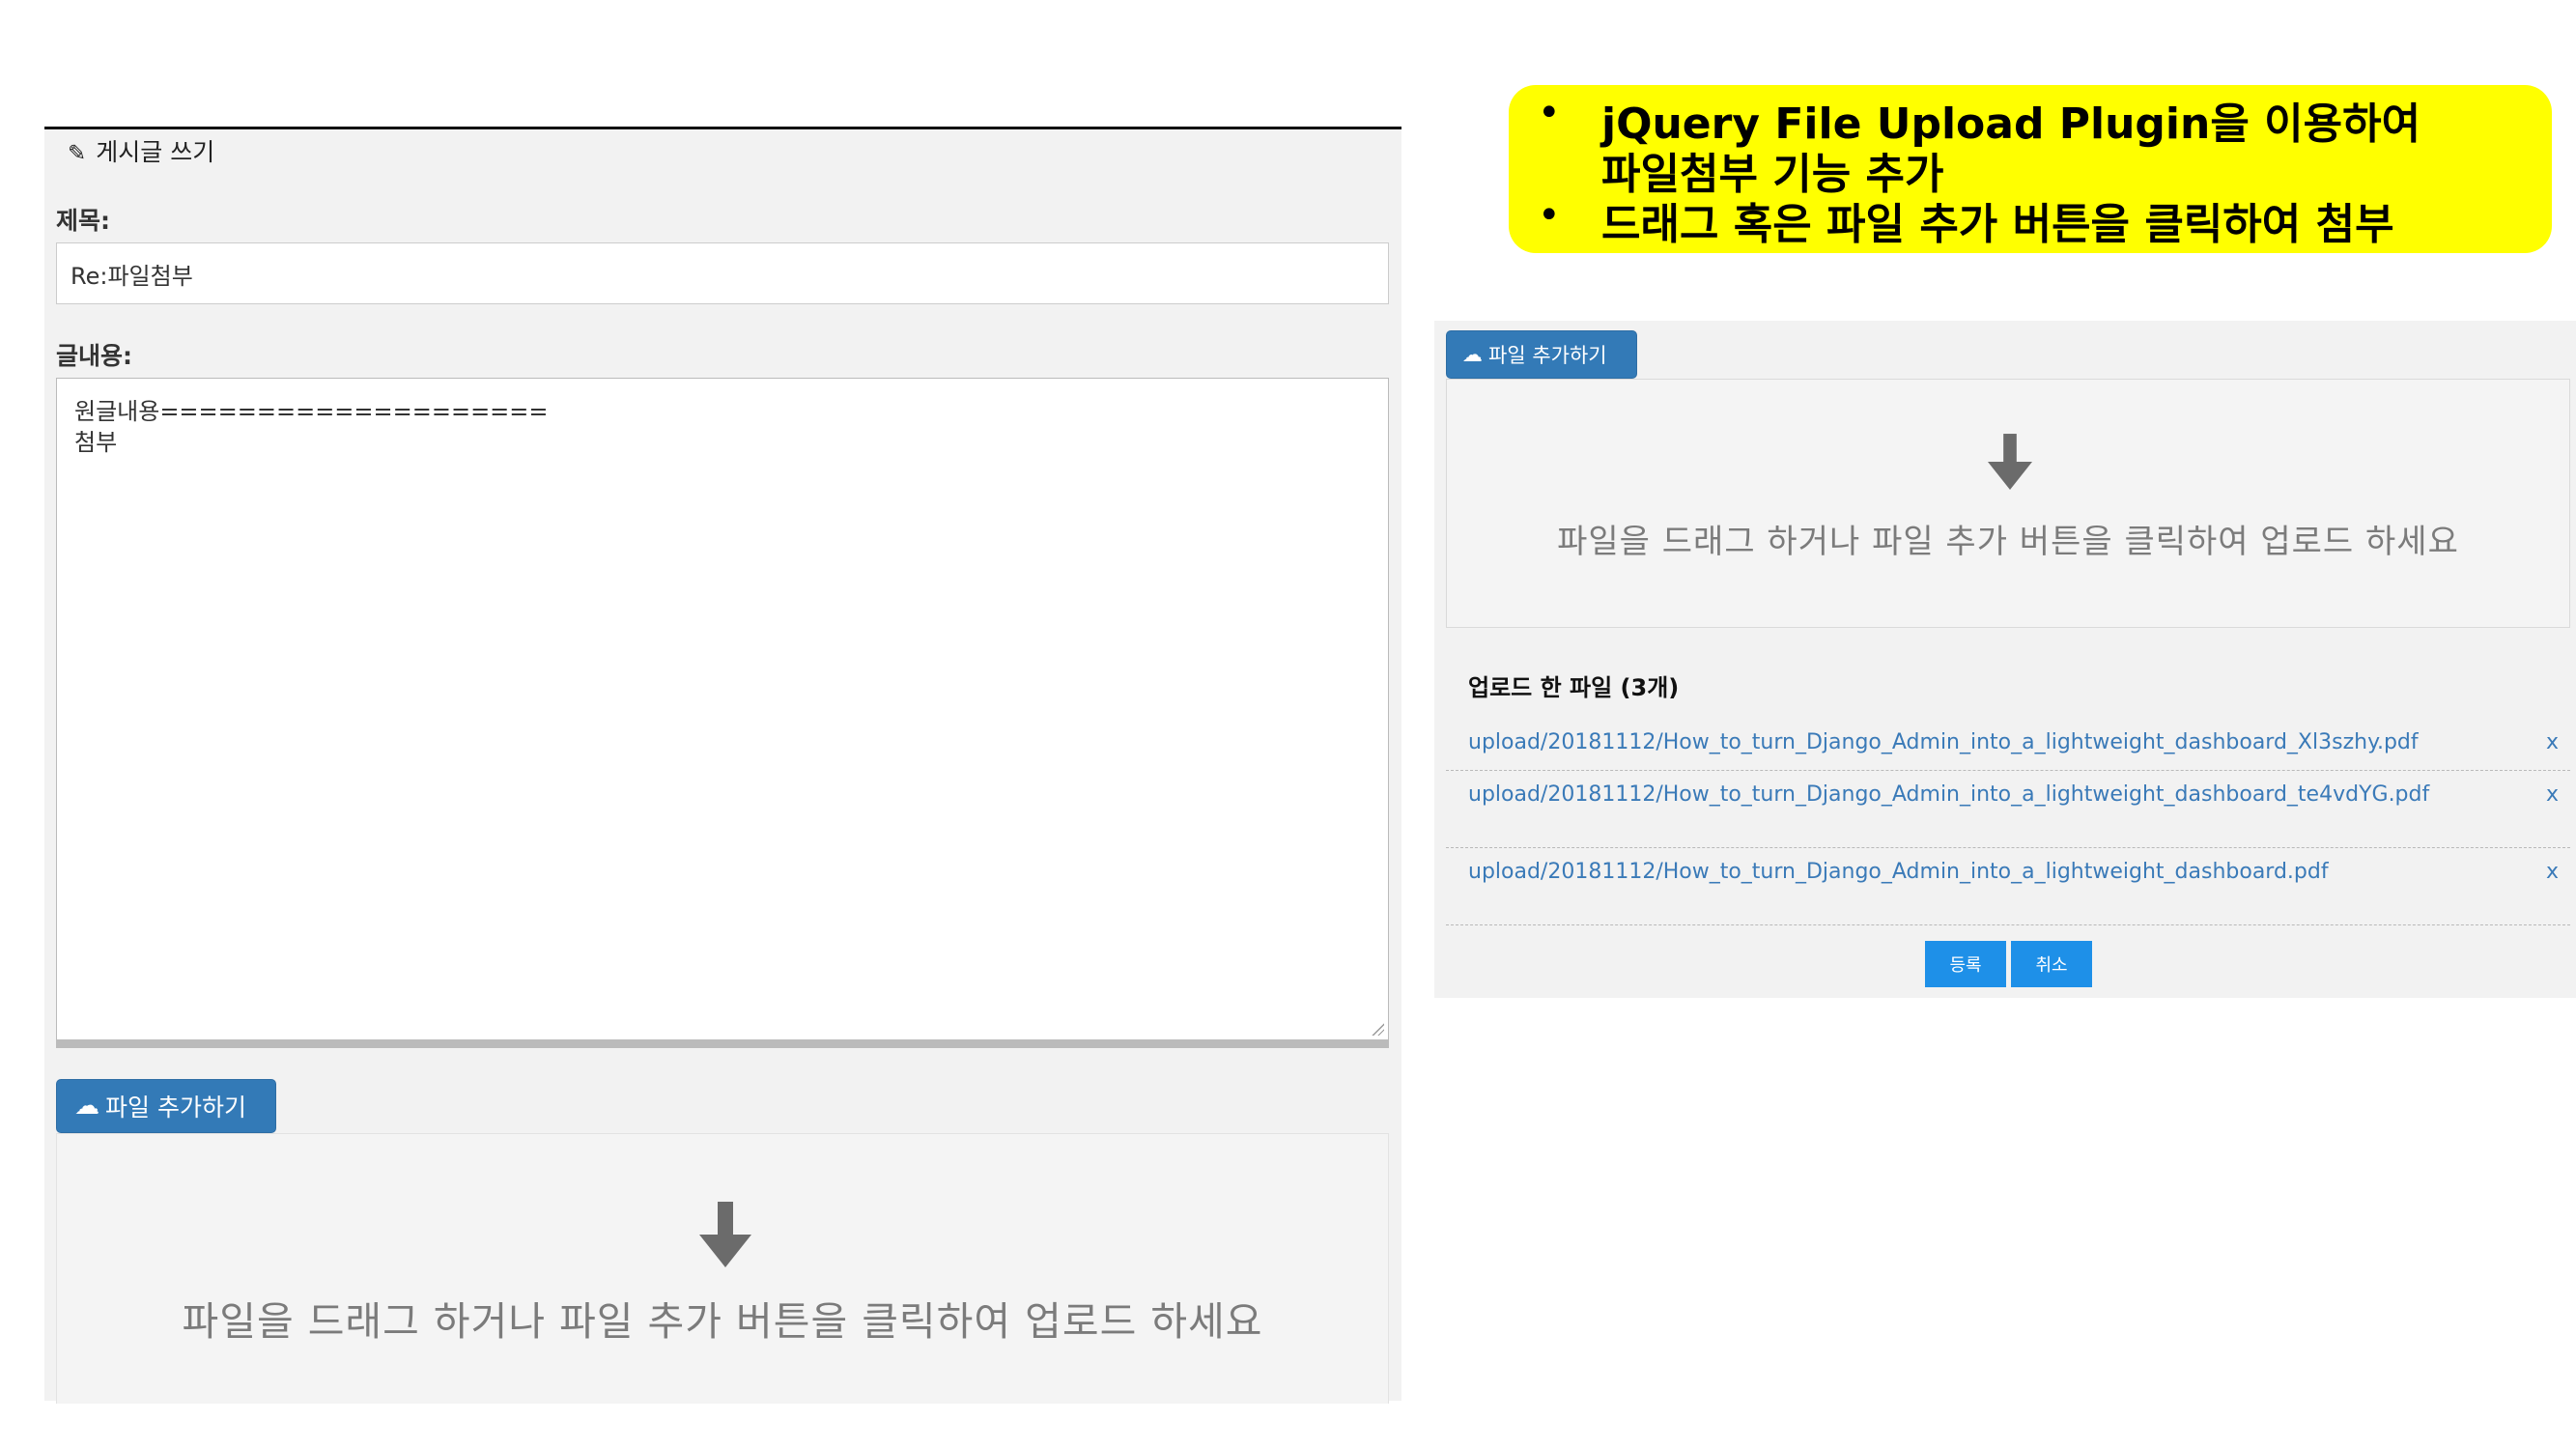 This screenshot has height=1449, width=2576. I want to click on pencil-icon: ✎, so click(77, 153).